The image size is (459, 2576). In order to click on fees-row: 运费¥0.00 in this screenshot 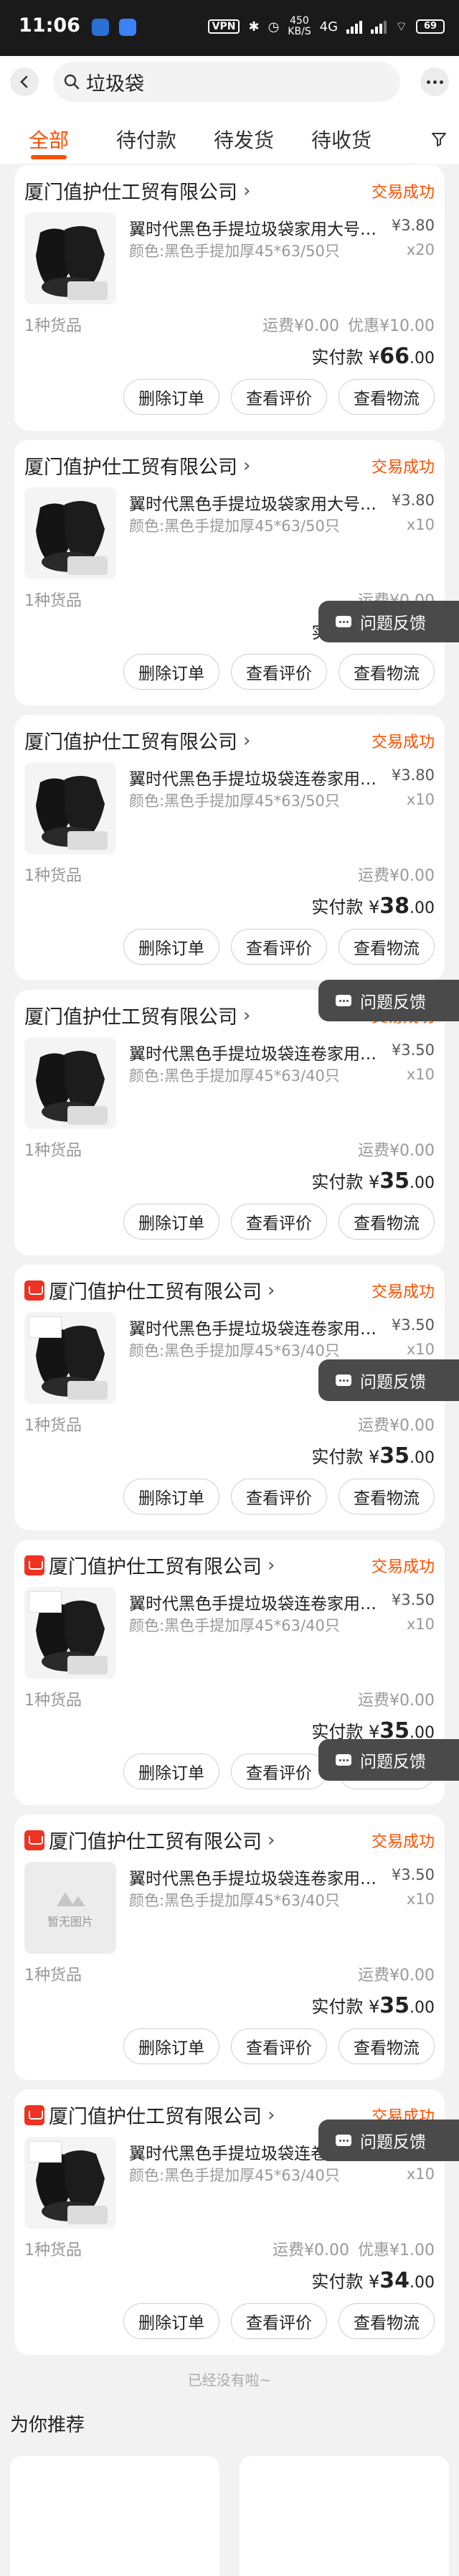, I will do `click(396, 1974)`.